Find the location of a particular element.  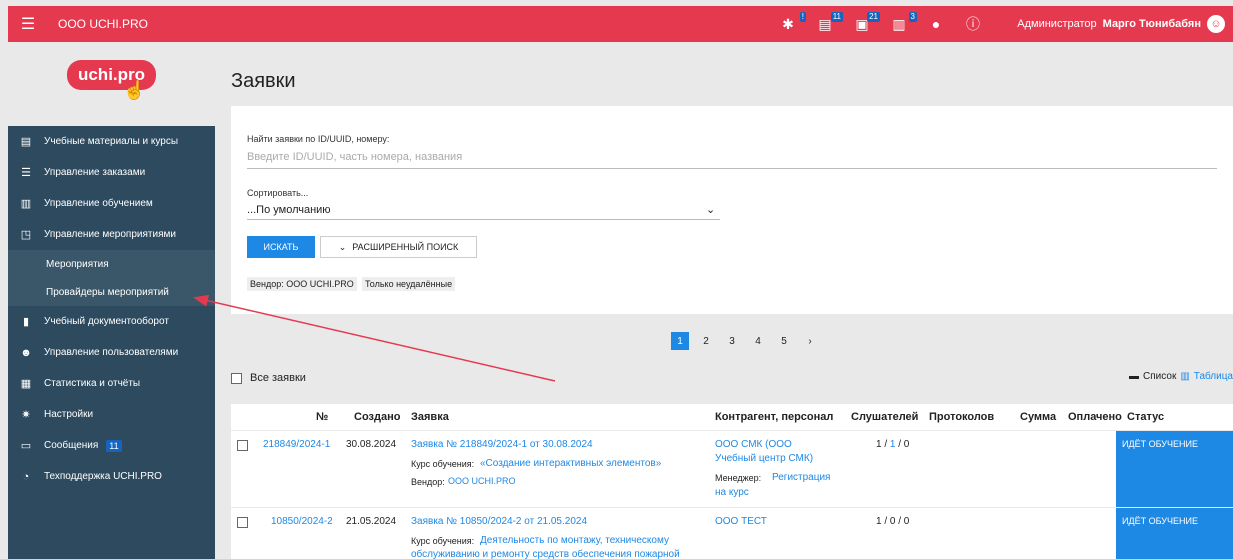

next-page-button: › is located at coordinates (810, 341).